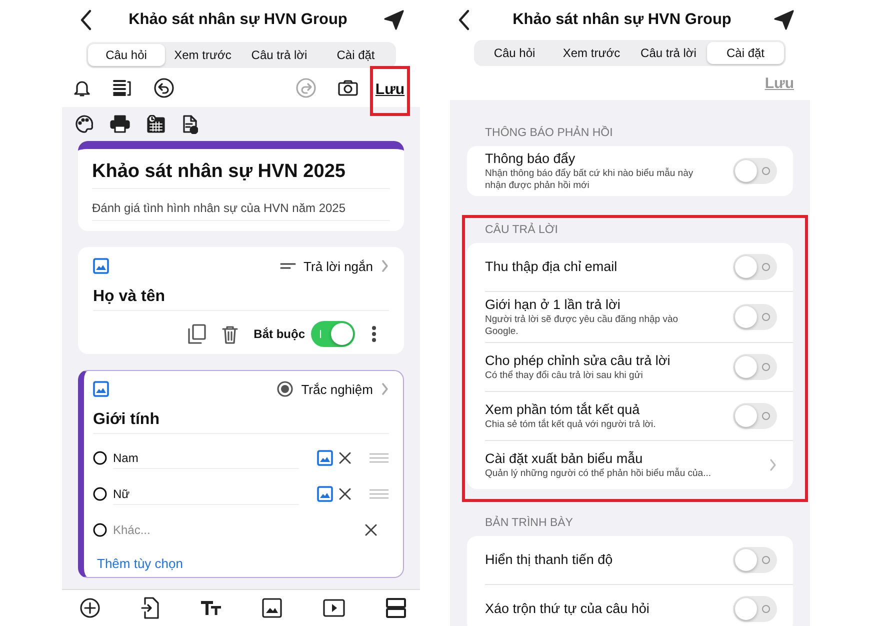  Describe the element at coordinates (390, 89) in the screenshot. I see `save-link: Lưu` at that location.